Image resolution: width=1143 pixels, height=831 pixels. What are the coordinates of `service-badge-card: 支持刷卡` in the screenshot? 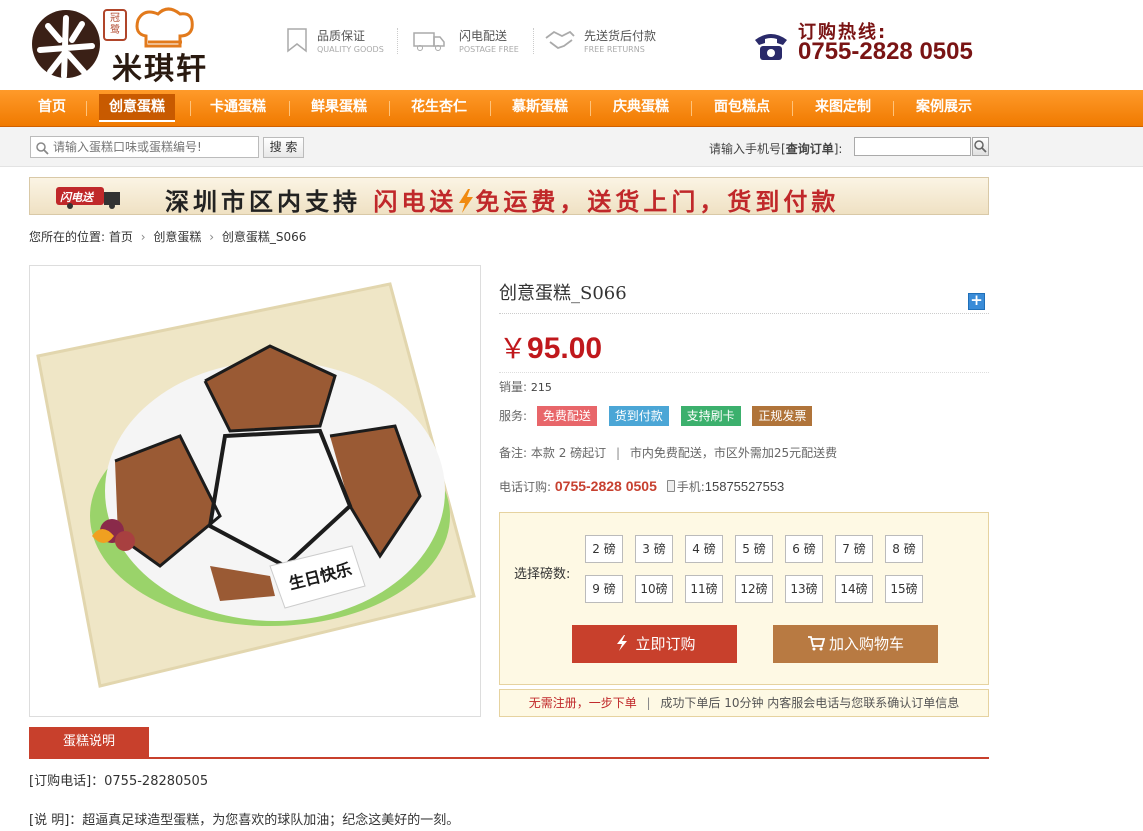 It's located at (710, 416).